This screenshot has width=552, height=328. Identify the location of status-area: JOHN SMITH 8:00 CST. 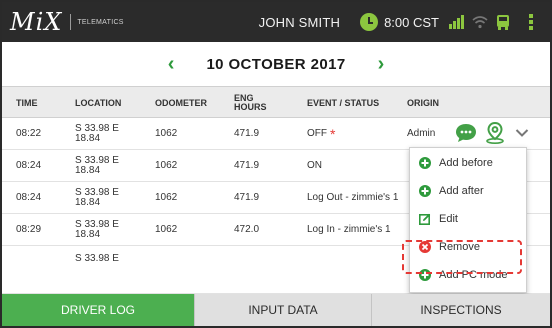
(404, 22).